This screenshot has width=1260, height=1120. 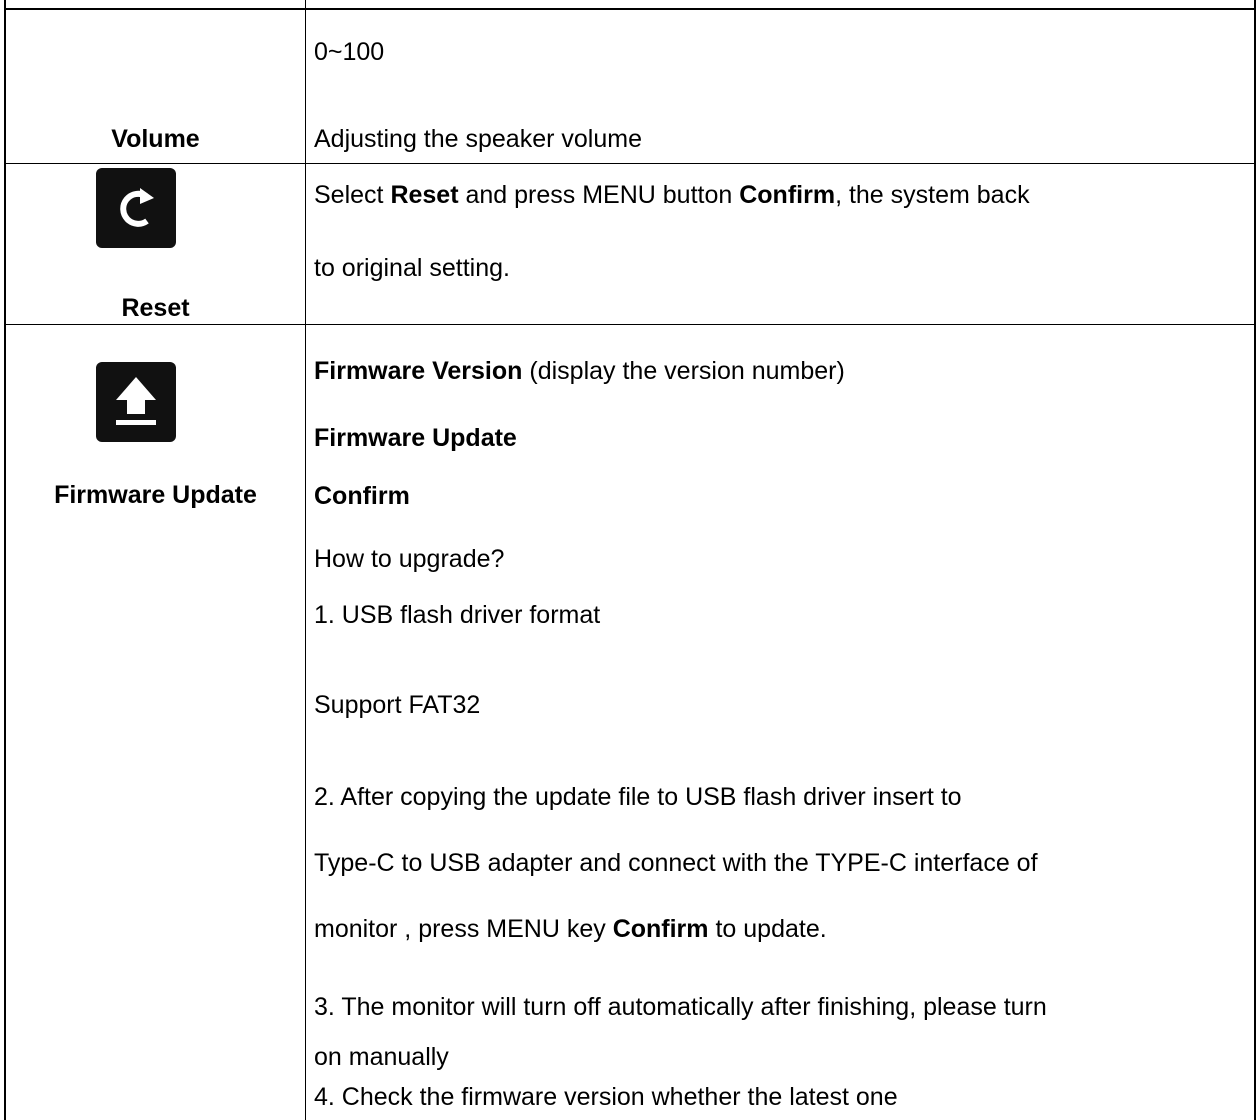 I want to click on table-column-divider, so click(x=305, y=560).